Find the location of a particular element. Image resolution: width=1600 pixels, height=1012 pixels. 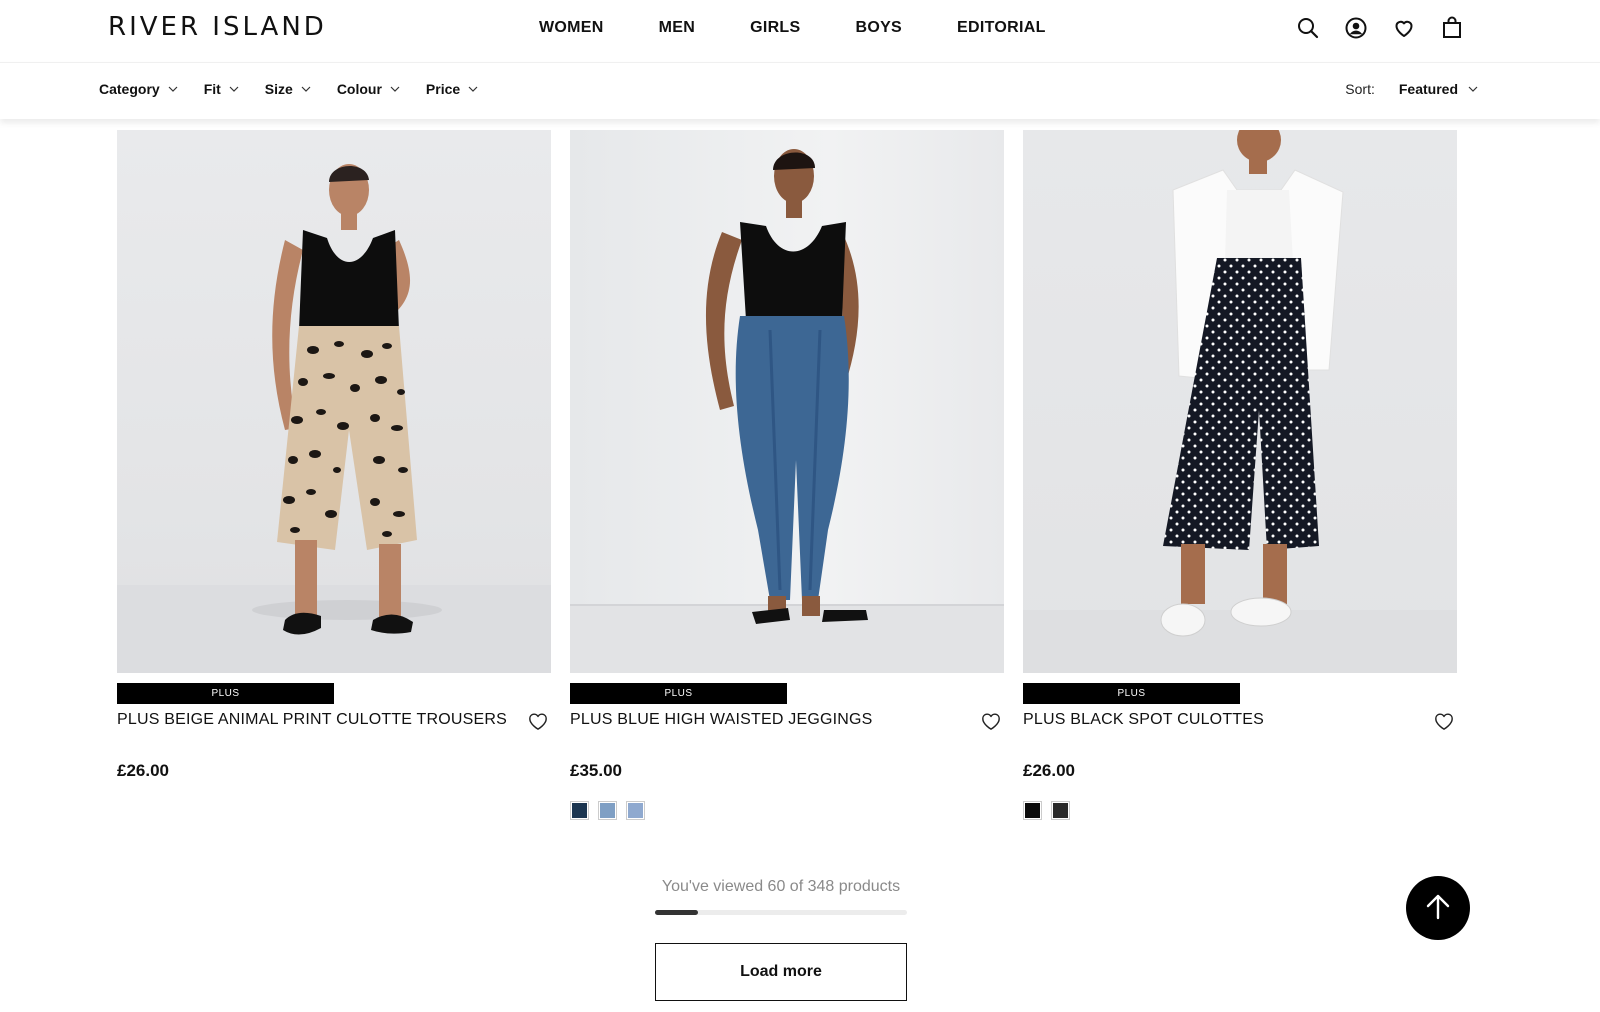

filter-price: Price is located at coordinates (452, 89).